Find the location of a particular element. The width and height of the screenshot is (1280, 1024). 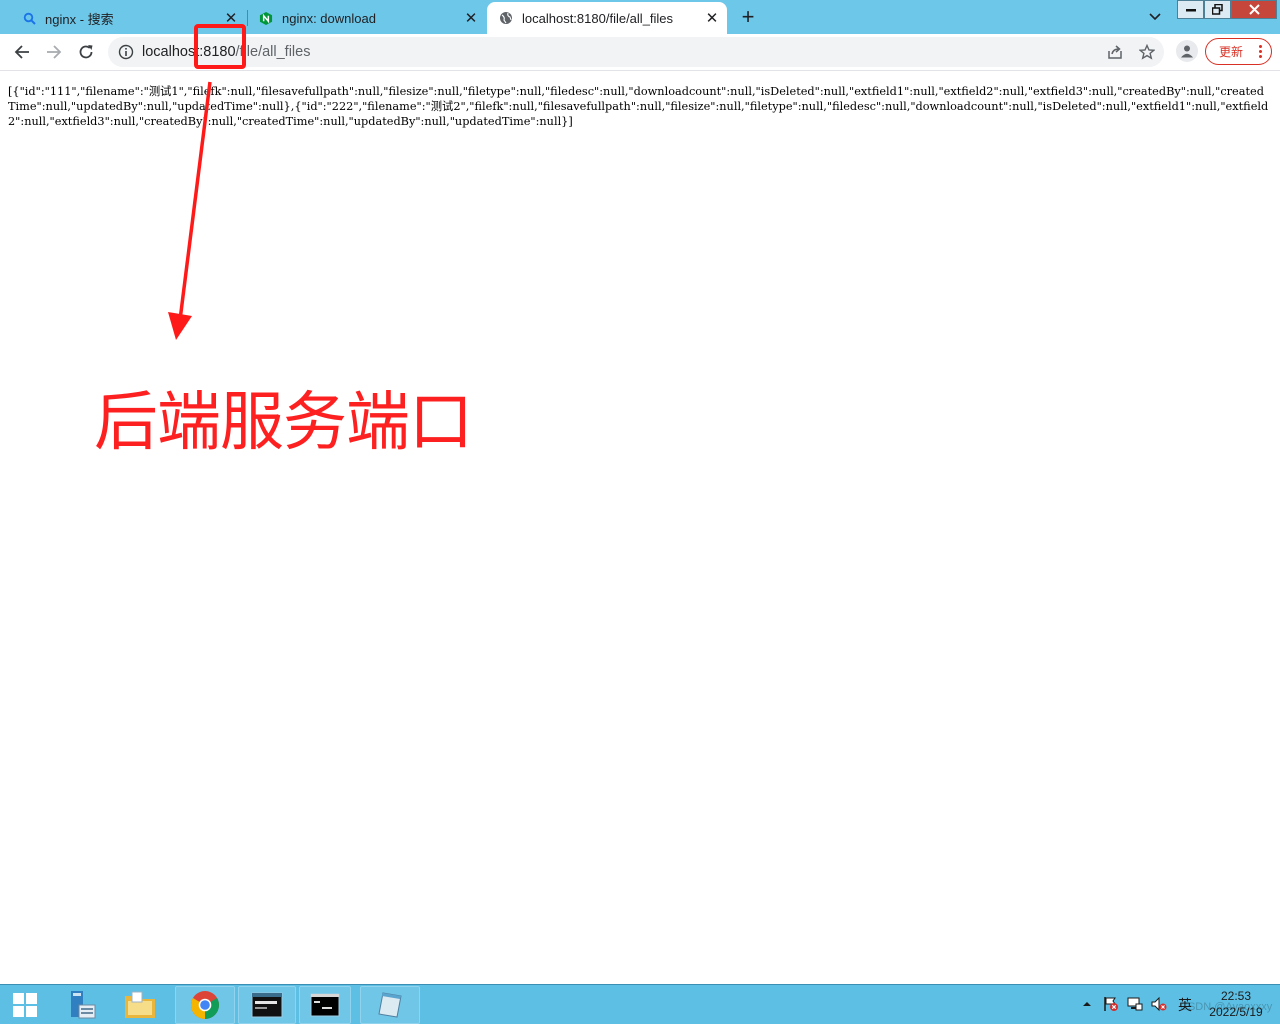

globe-icon is located at coordinates (506, 18).